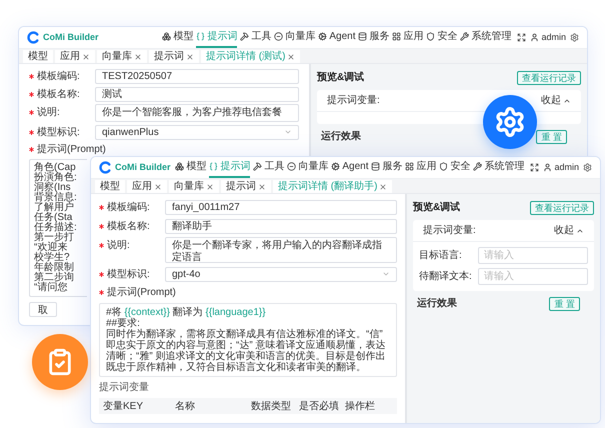 The height and width of the screenshot is (428, 605). What do you see at coordinates (52, 258) in the screenshot?
I see `prompt-line: 校学生?` at bounding box center [52, 258].